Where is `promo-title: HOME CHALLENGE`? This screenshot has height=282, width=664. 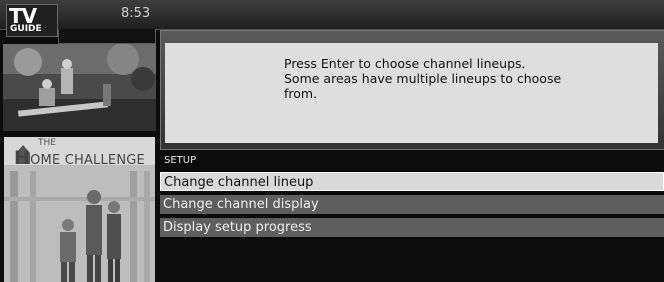
promo-title: HOME CHALLENGE is located at coordinates (79, 158).